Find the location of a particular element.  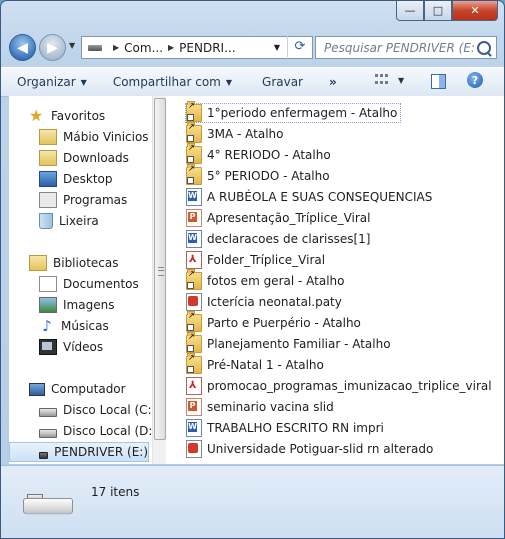

sidebar-item-programas: Programas is located at coordinates (83, 200).